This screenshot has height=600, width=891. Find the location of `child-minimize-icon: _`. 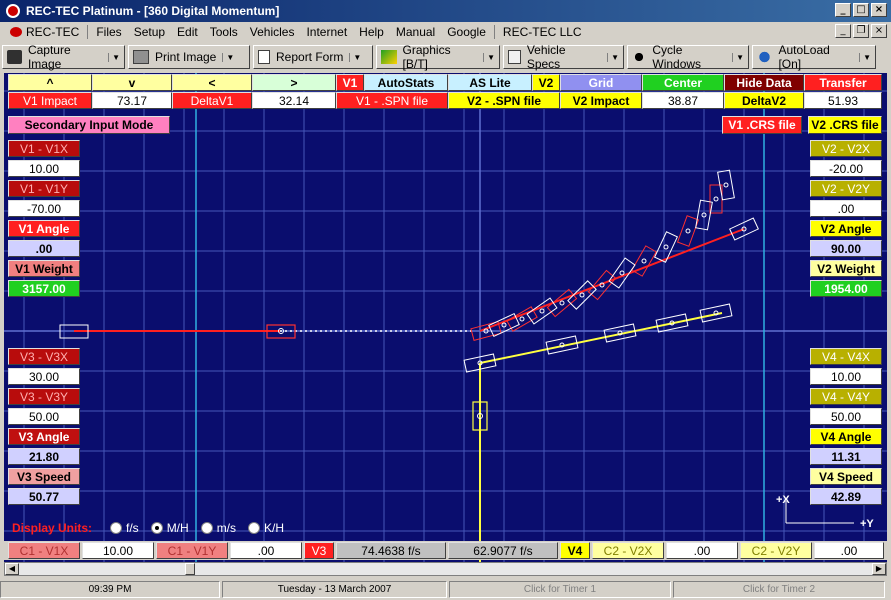

child-minimize-icon: _ is located at coordinates (843, 31).